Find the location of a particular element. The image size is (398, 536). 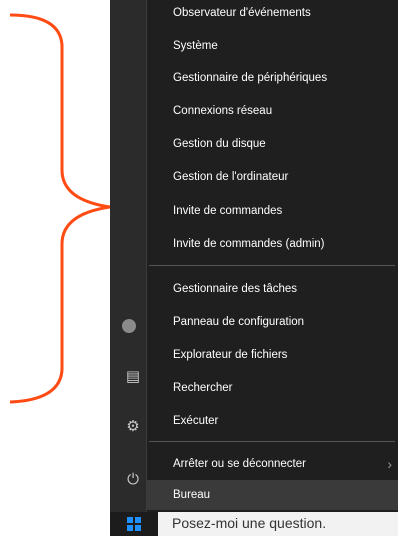

start-button is located at coordinates (134, 524).